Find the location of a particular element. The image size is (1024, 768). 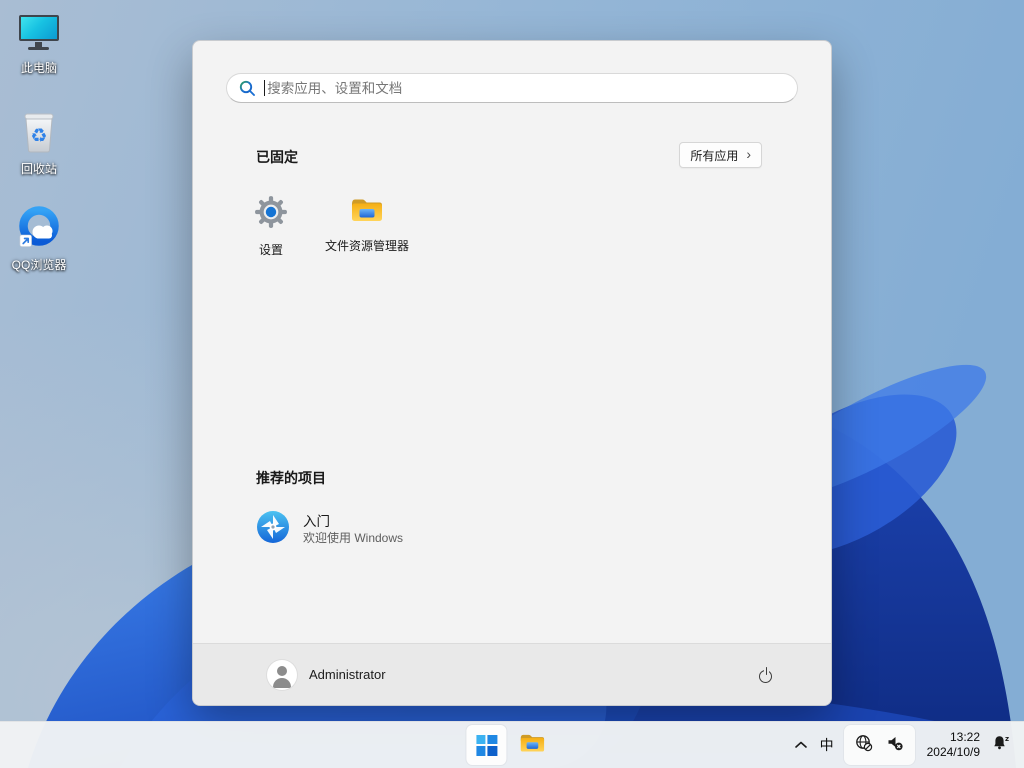

tray-overflow-button is located at coordinates (801, 745).